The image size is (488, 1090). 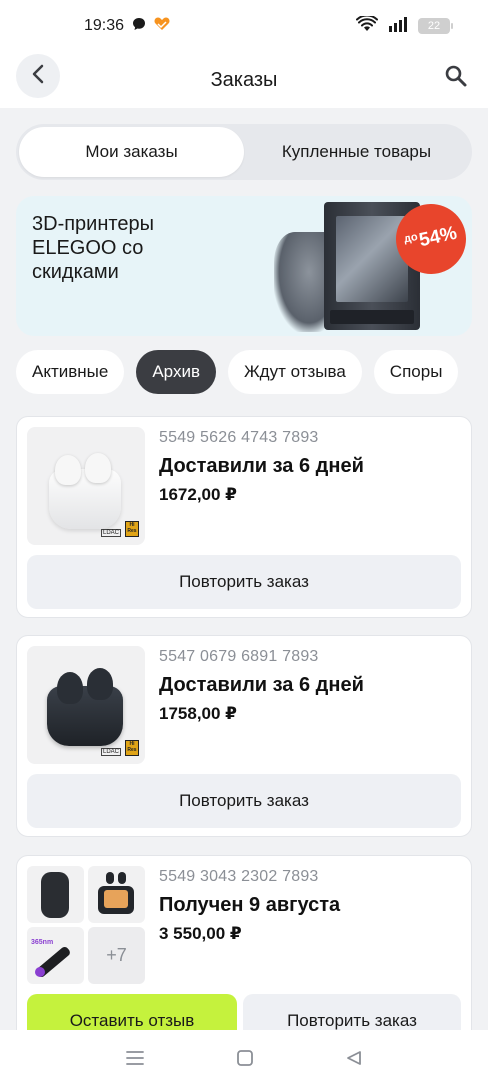 I want to click on status-right: 22, so click(x=404, y=25).